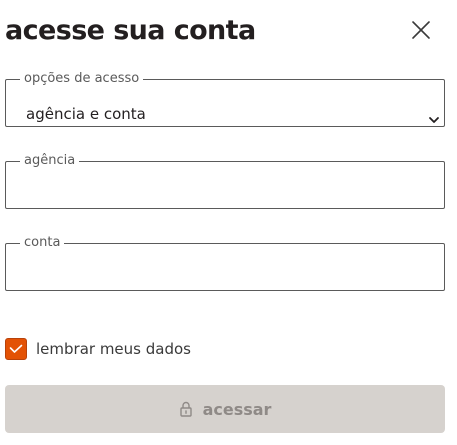 The width and height of the screenshot is (457, 445). What do you see at coordinates (86, 114) in the screenshot?
I see `access-options-value: agência e conta` at bounding box center [86, 114].